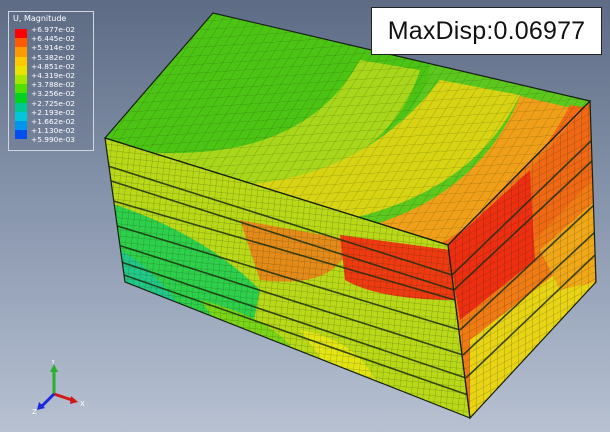 Image resolution: width=610 pixels, height=432 pixels. I want to click on legend-value: +2.725e-02, so click(53, 103).